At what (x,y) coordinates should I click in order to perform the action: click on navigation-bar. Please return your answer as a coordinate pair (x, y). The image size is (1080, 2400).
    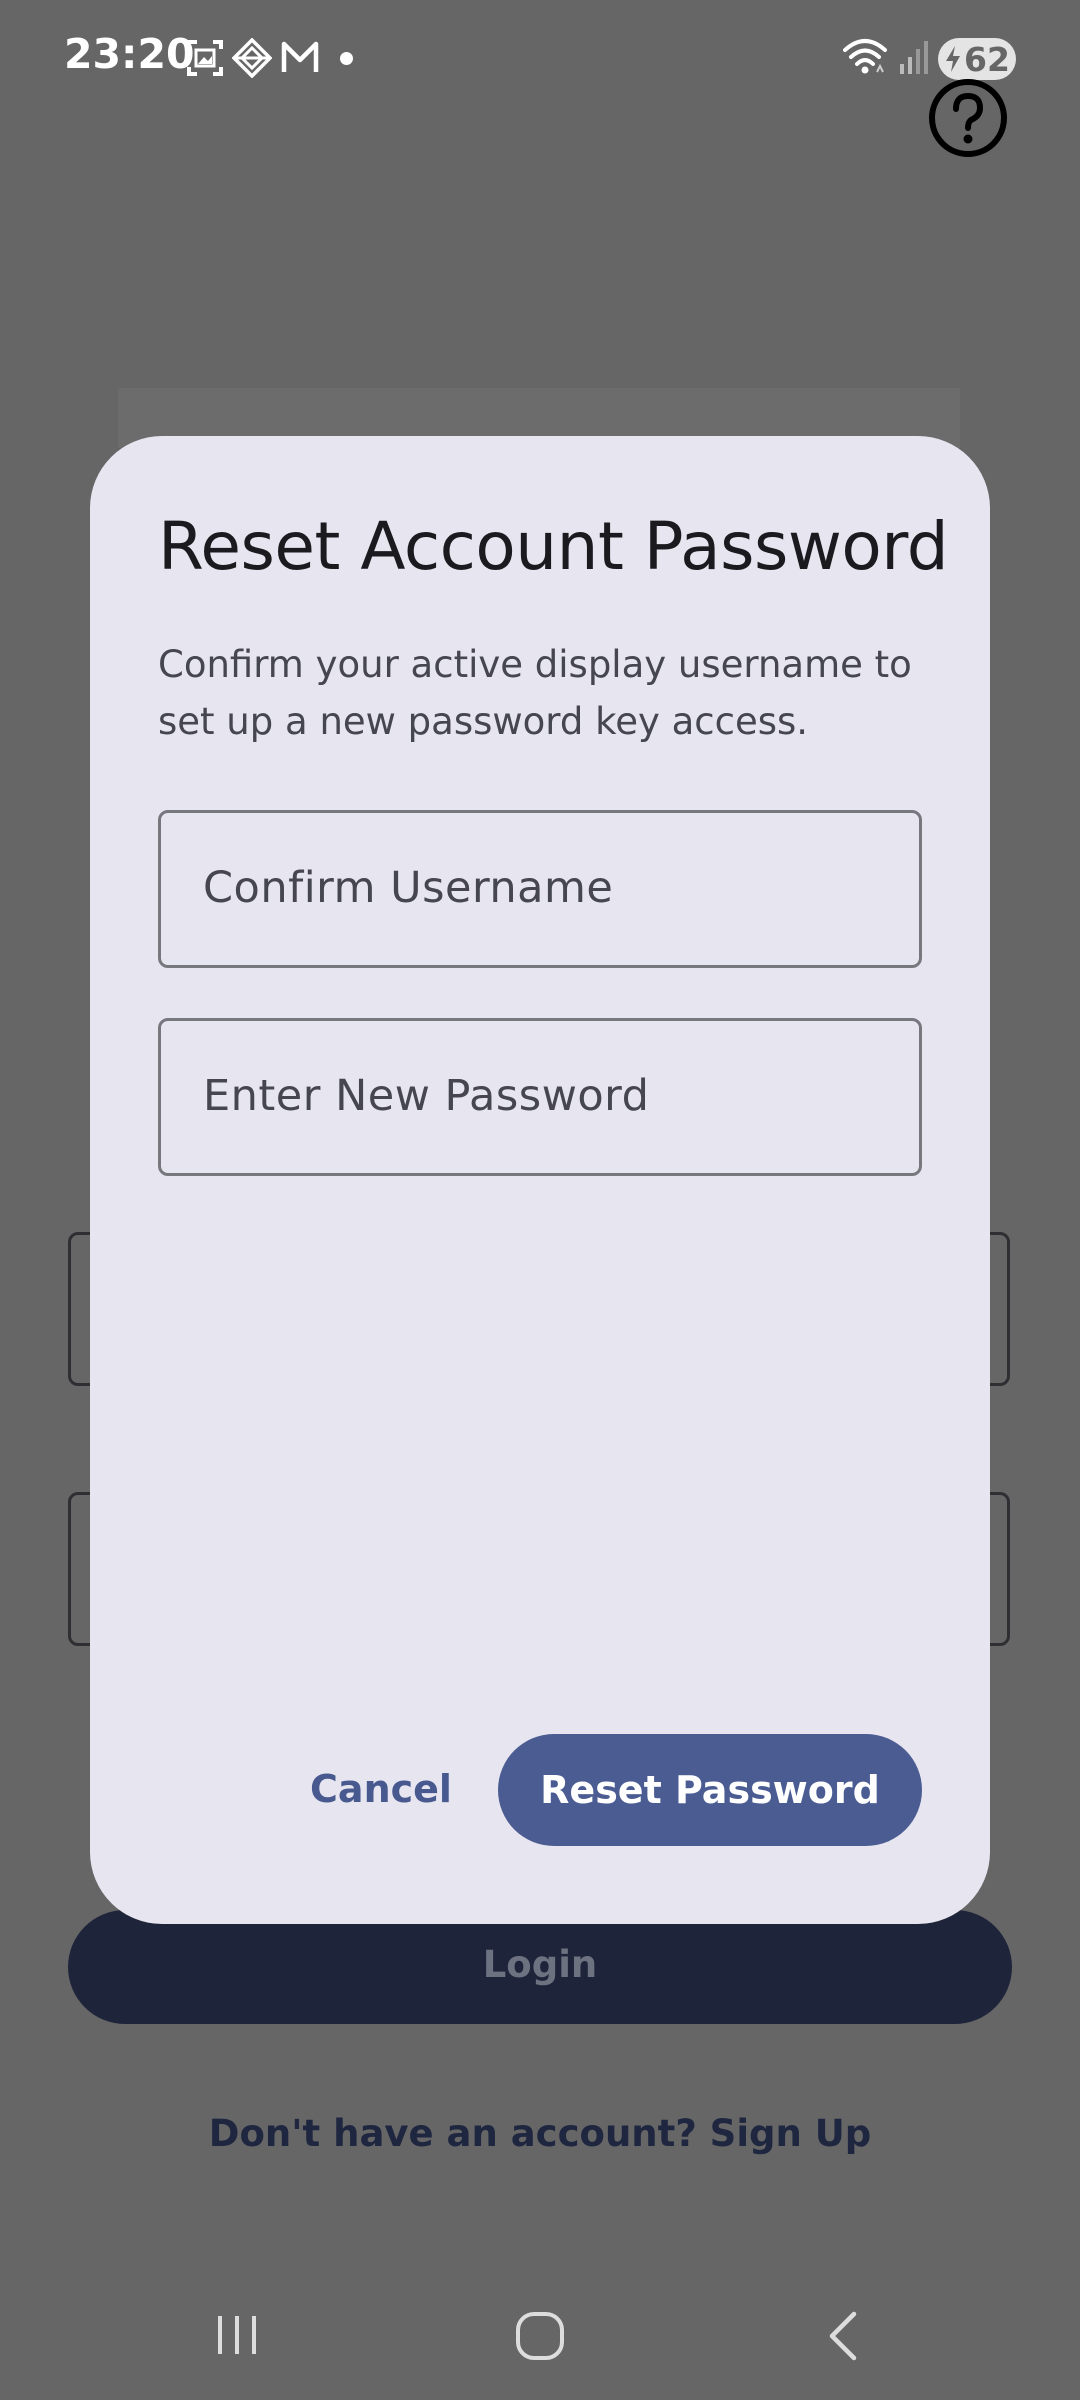
    Looking at the image, I should click on (540, 2340).